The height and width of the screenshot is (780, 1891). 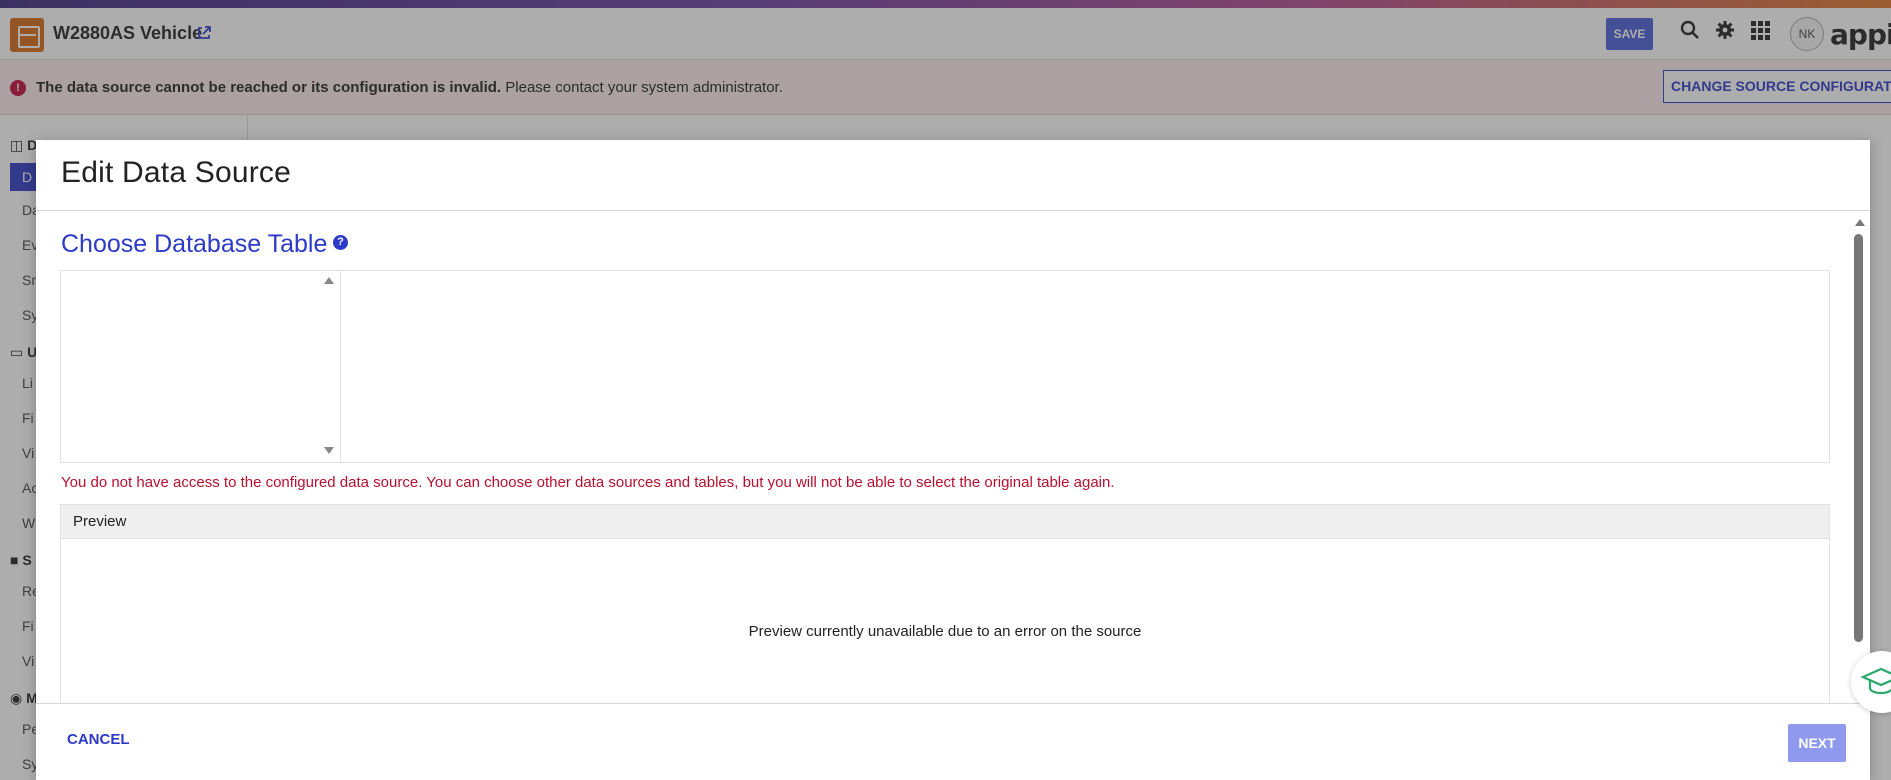 I want to click on preview-header: Preview, so click(x=945, y=522).